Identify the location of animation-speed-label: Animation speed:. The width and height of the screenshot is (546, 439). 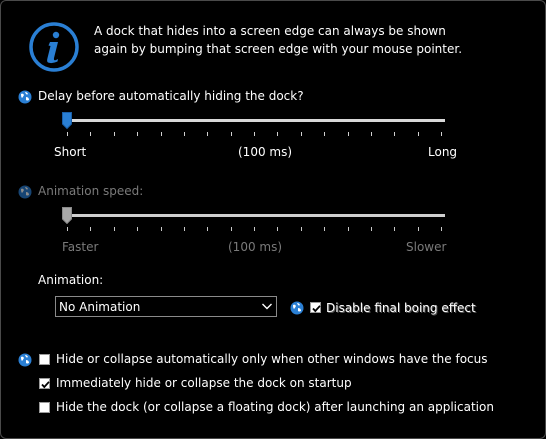
(91, 191).